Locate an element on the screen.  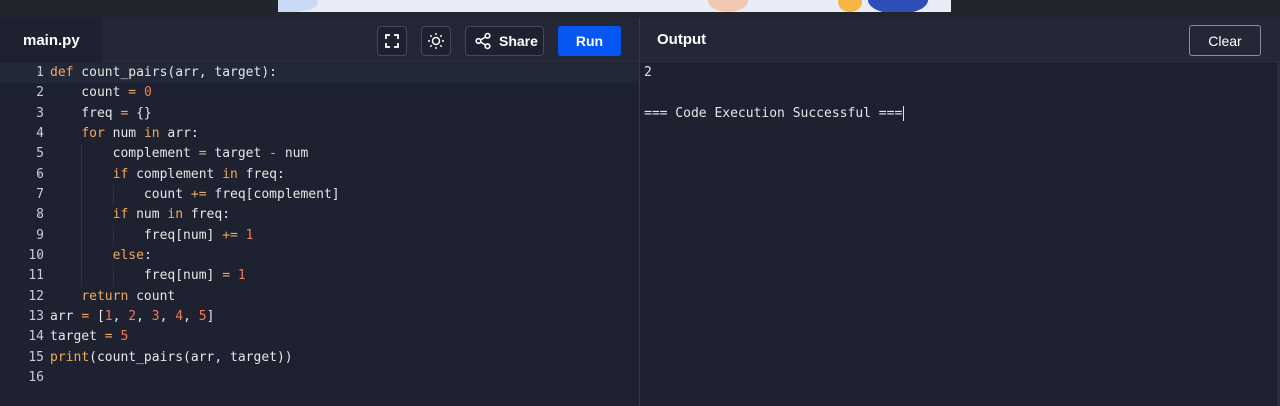
run-button: Run is located at coordinates (589, 41).